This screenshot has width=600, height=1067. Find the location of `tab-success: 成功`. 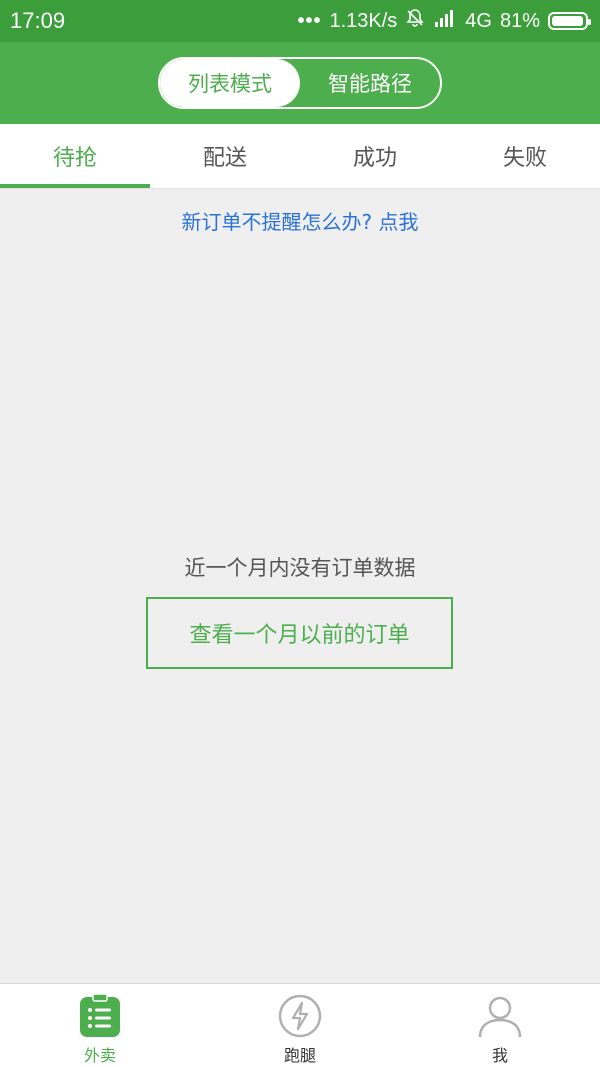

tab-success: 成功 is located at coordinates (375, 156).